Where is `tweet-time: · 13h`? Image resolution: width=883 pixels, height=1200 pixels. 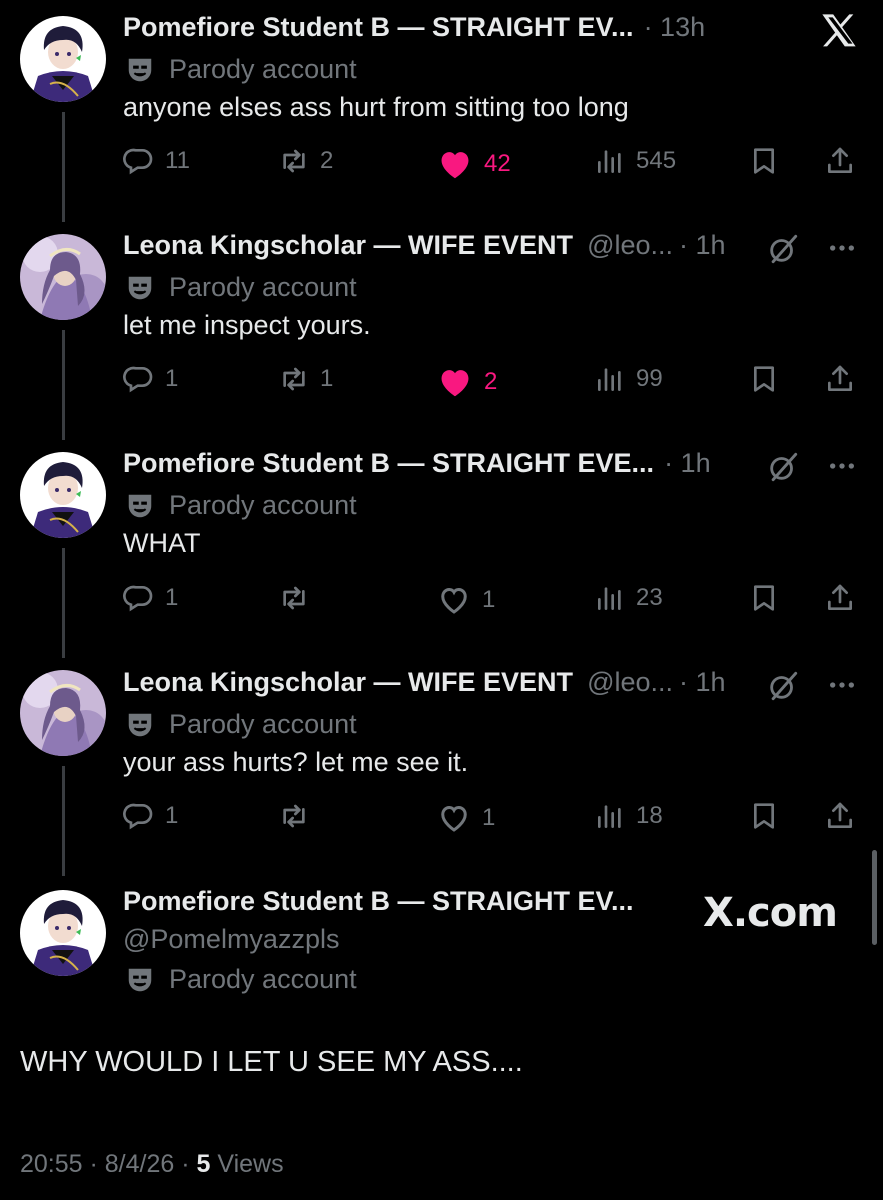 tweet-time: · 13h is located at coordinates (675, 27).